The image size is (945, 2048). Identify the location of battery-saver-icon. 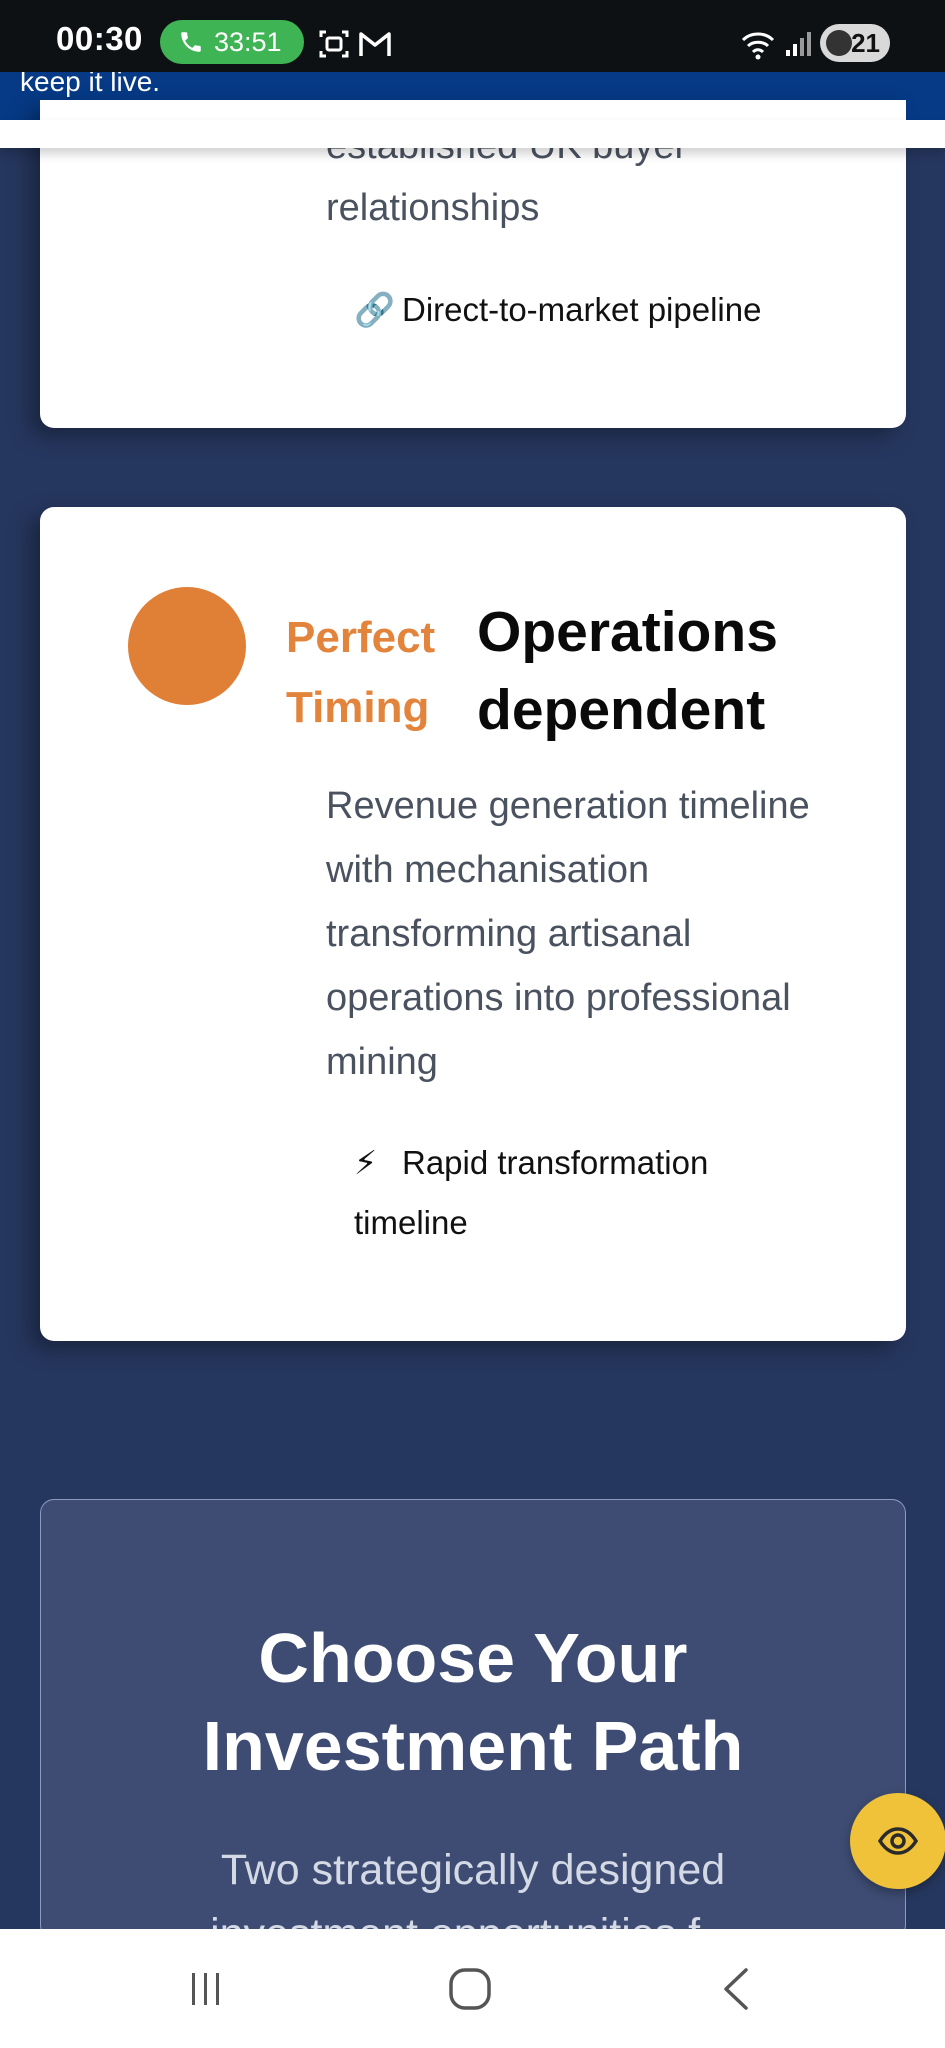
(839, 43).